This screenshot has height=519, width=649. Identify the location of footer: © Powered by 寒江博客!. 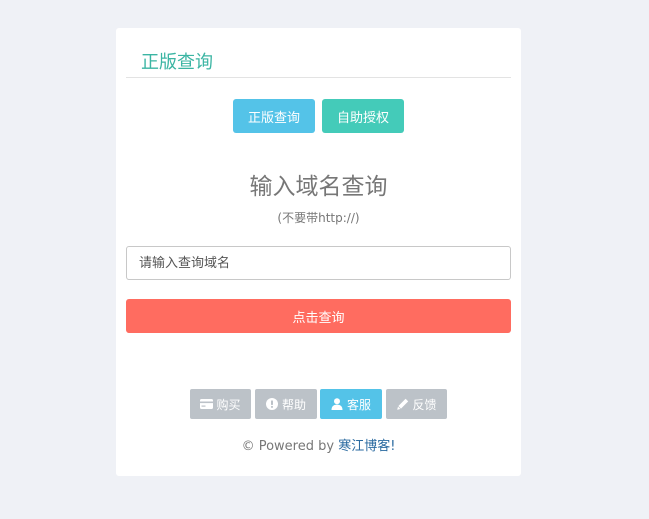
(318, 447).